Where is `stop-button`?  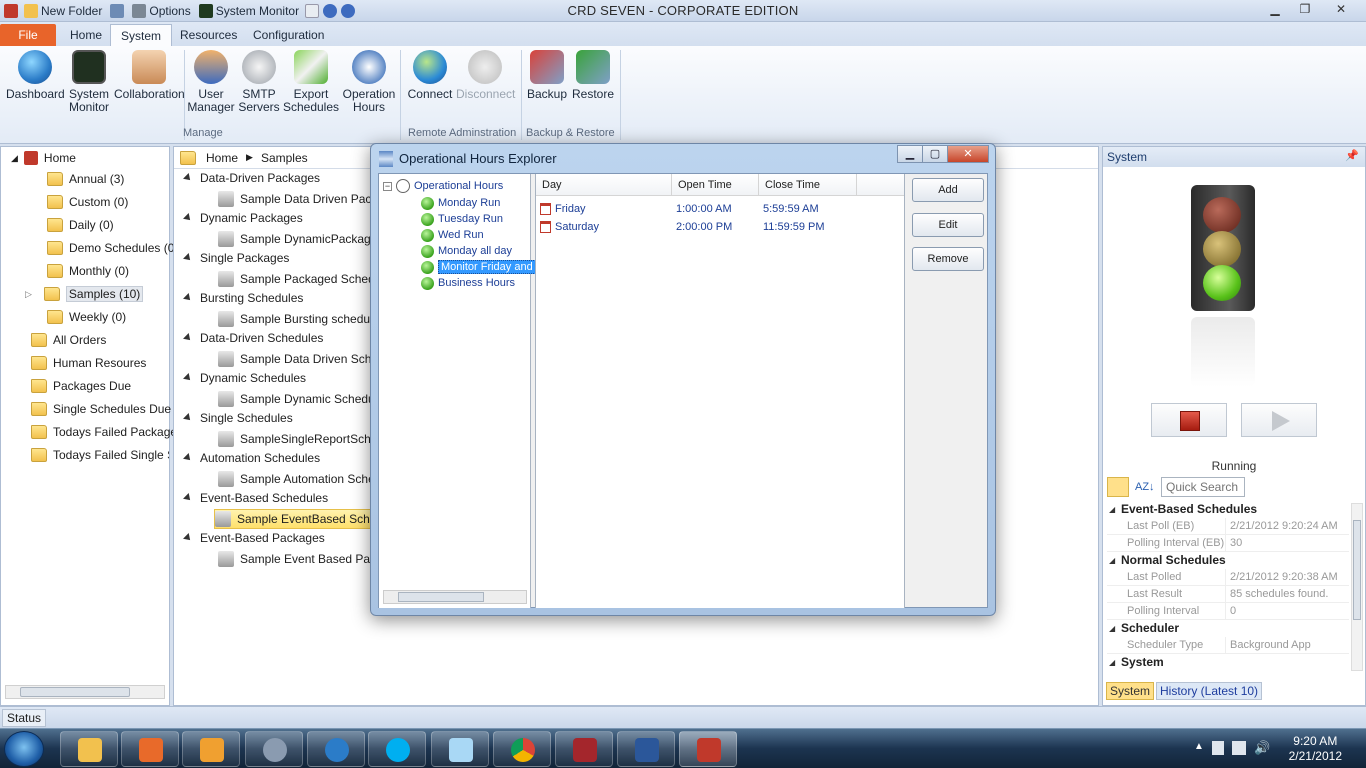 stop-button is located at coordinates (1189, 420).